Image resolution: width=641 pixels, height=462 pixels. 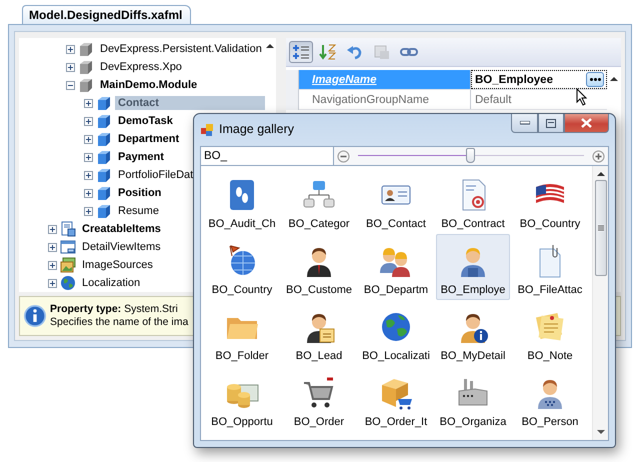 What do you see at coordinates (111, 283) in the screenshot?
I see `tree-node: Localization` at bounding box center [111, 283].